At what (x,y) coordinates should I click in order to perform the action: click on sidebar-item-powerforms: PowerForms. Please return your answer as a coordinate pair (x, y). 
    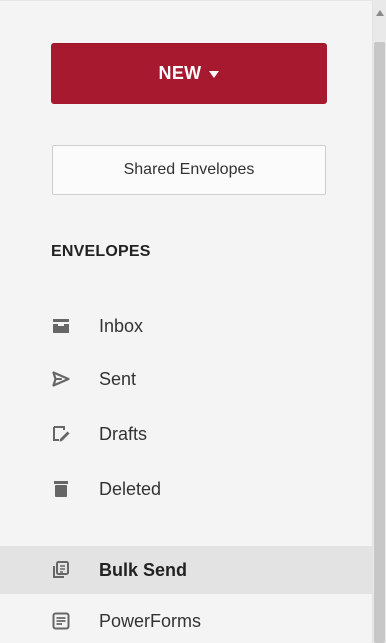
    Looking at the image, I should click on (186, 621).